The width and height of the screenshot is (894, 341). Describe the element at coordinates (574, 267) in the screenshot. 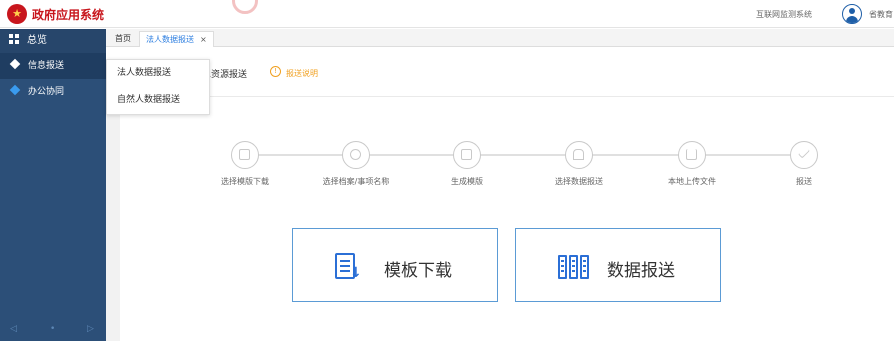

I see `server-icon` at that location.